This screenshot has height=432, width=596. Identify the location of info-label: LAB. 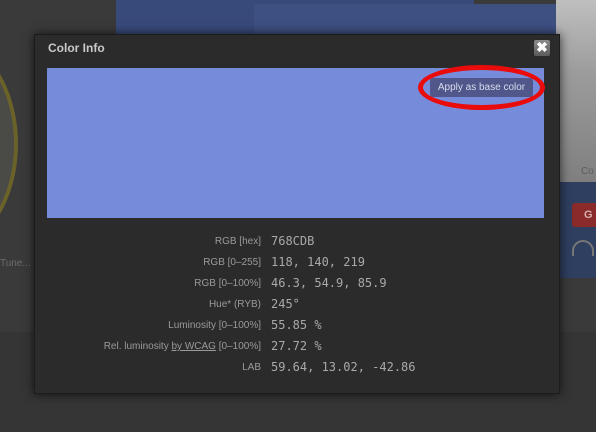
(251, 367).